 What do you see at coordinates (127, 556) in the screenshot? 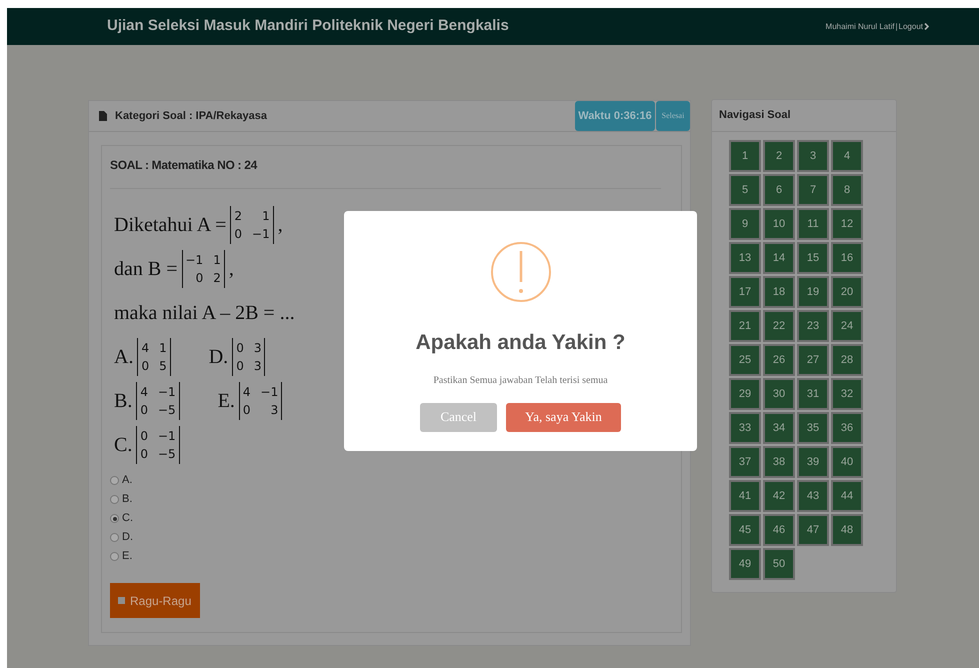
I see `option-label: E.` at bounding box center [127, 556].